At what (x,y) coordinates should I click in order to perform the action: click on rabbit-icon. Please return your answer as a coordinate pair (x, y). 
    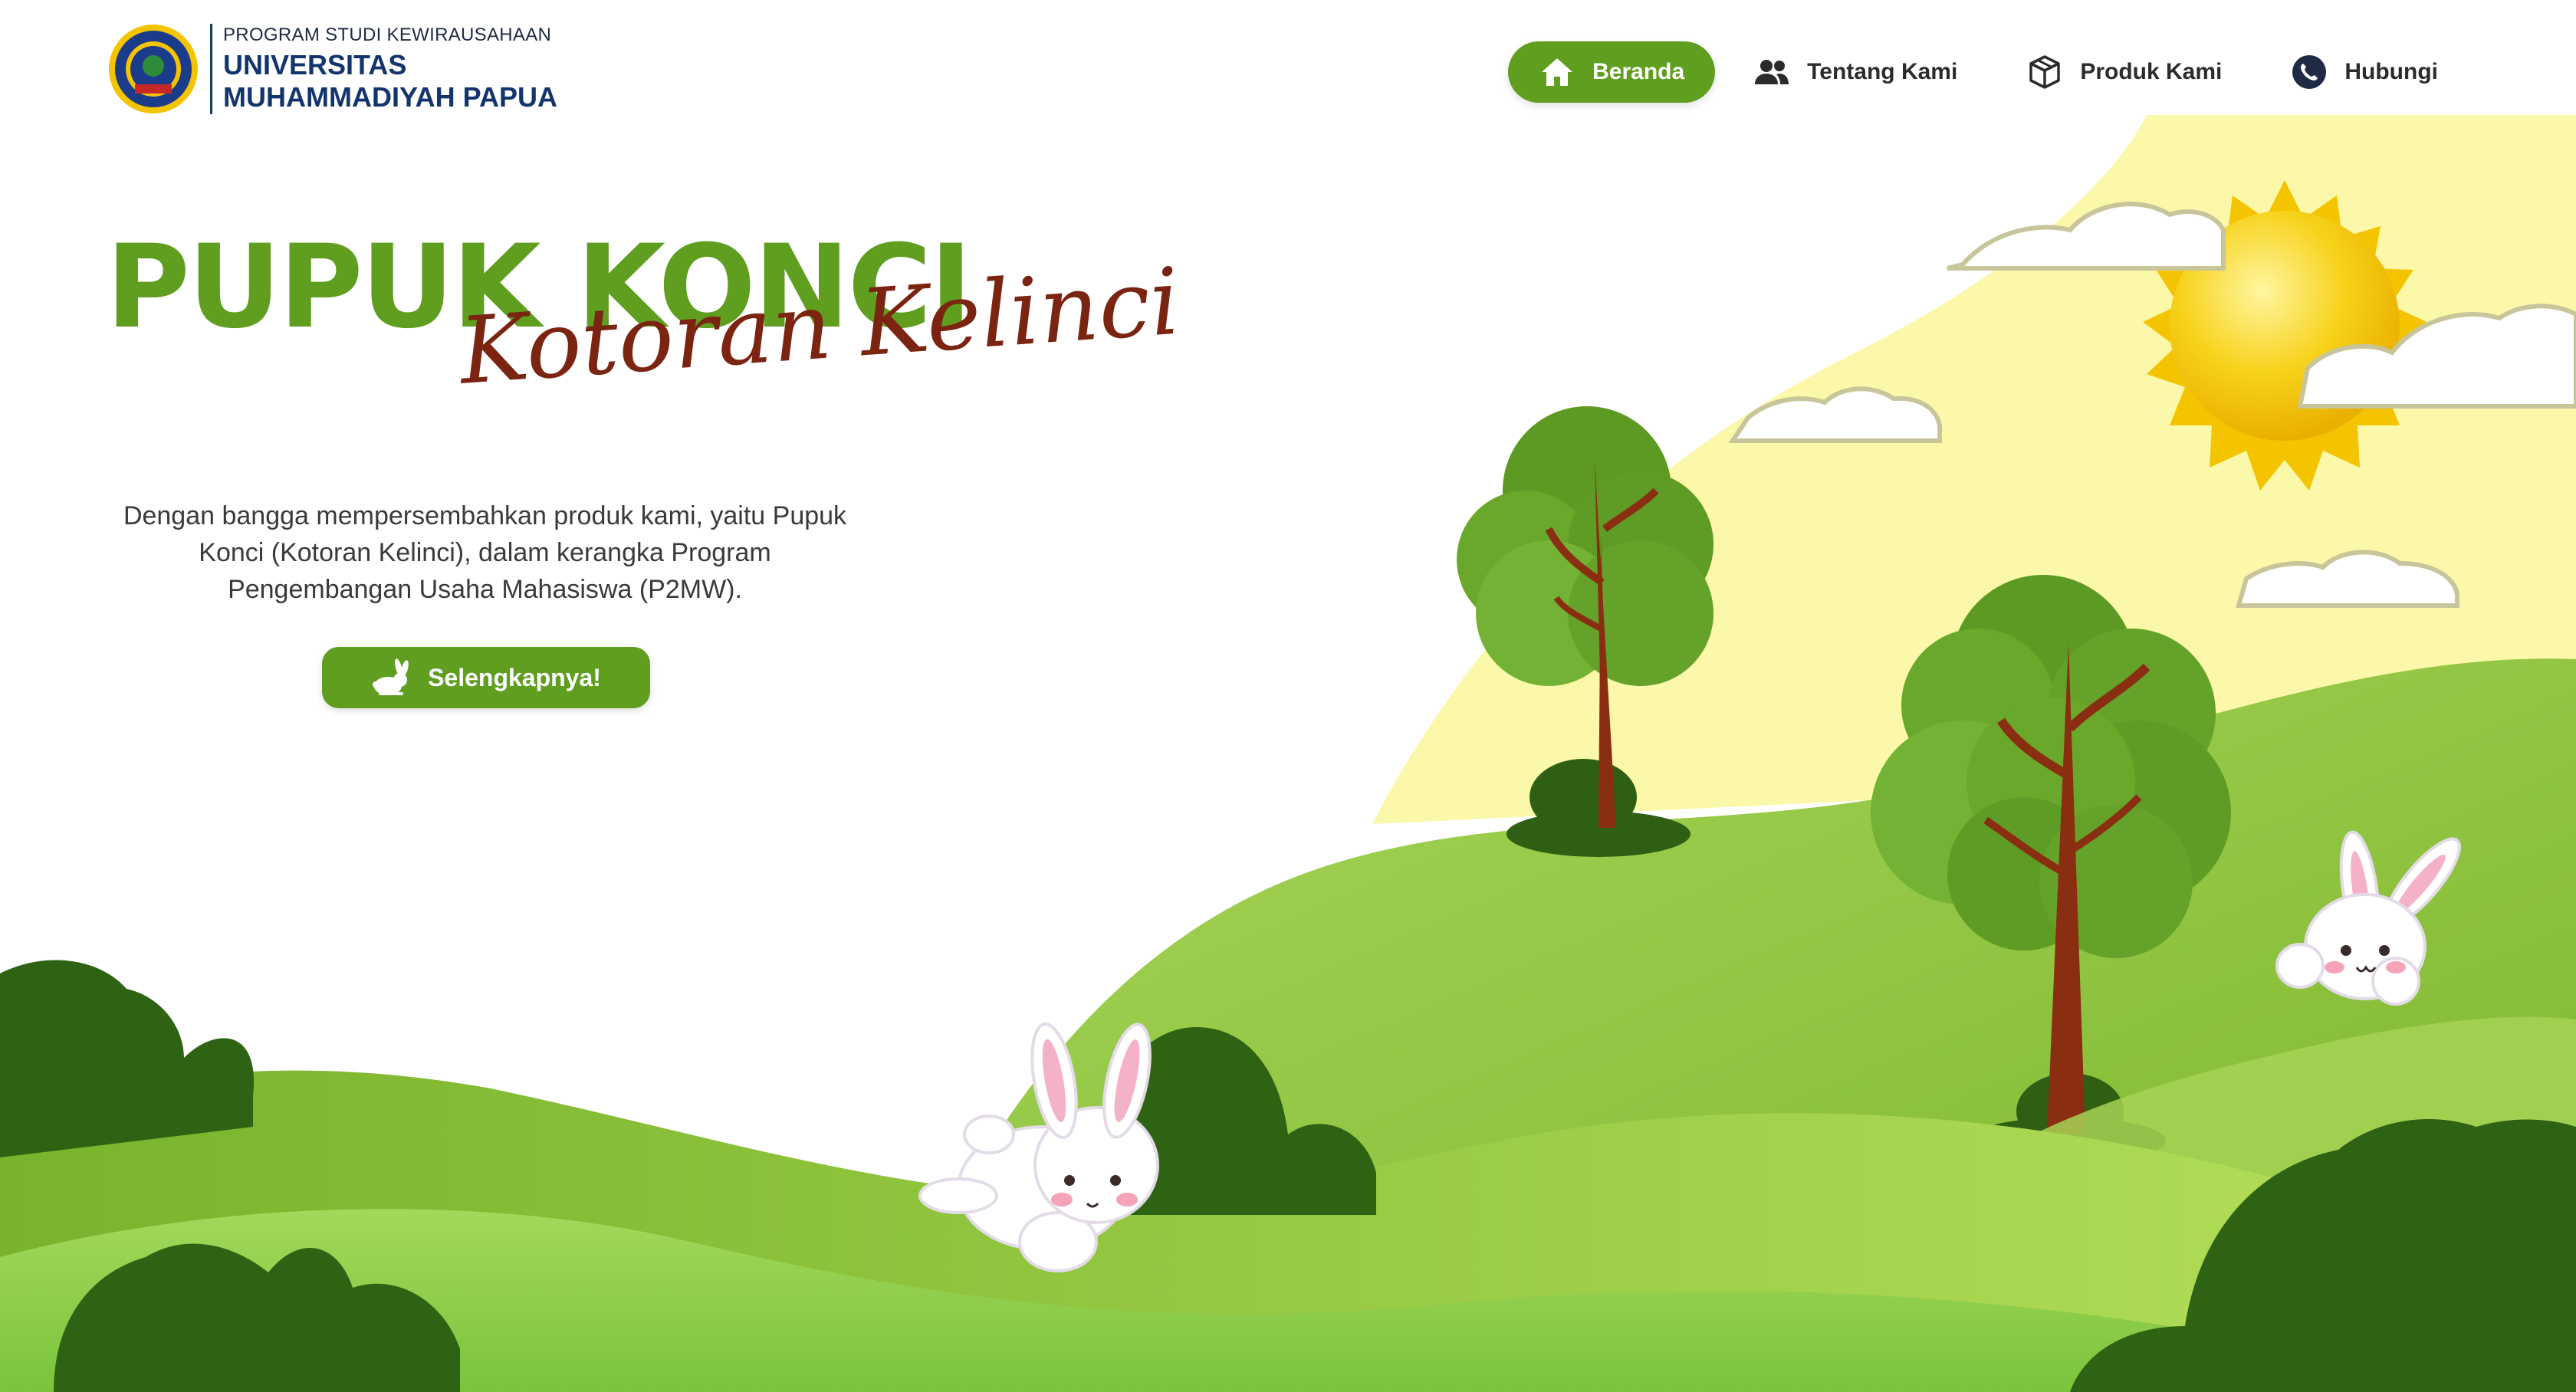
    Looking at the image, I should click on (391, 676).